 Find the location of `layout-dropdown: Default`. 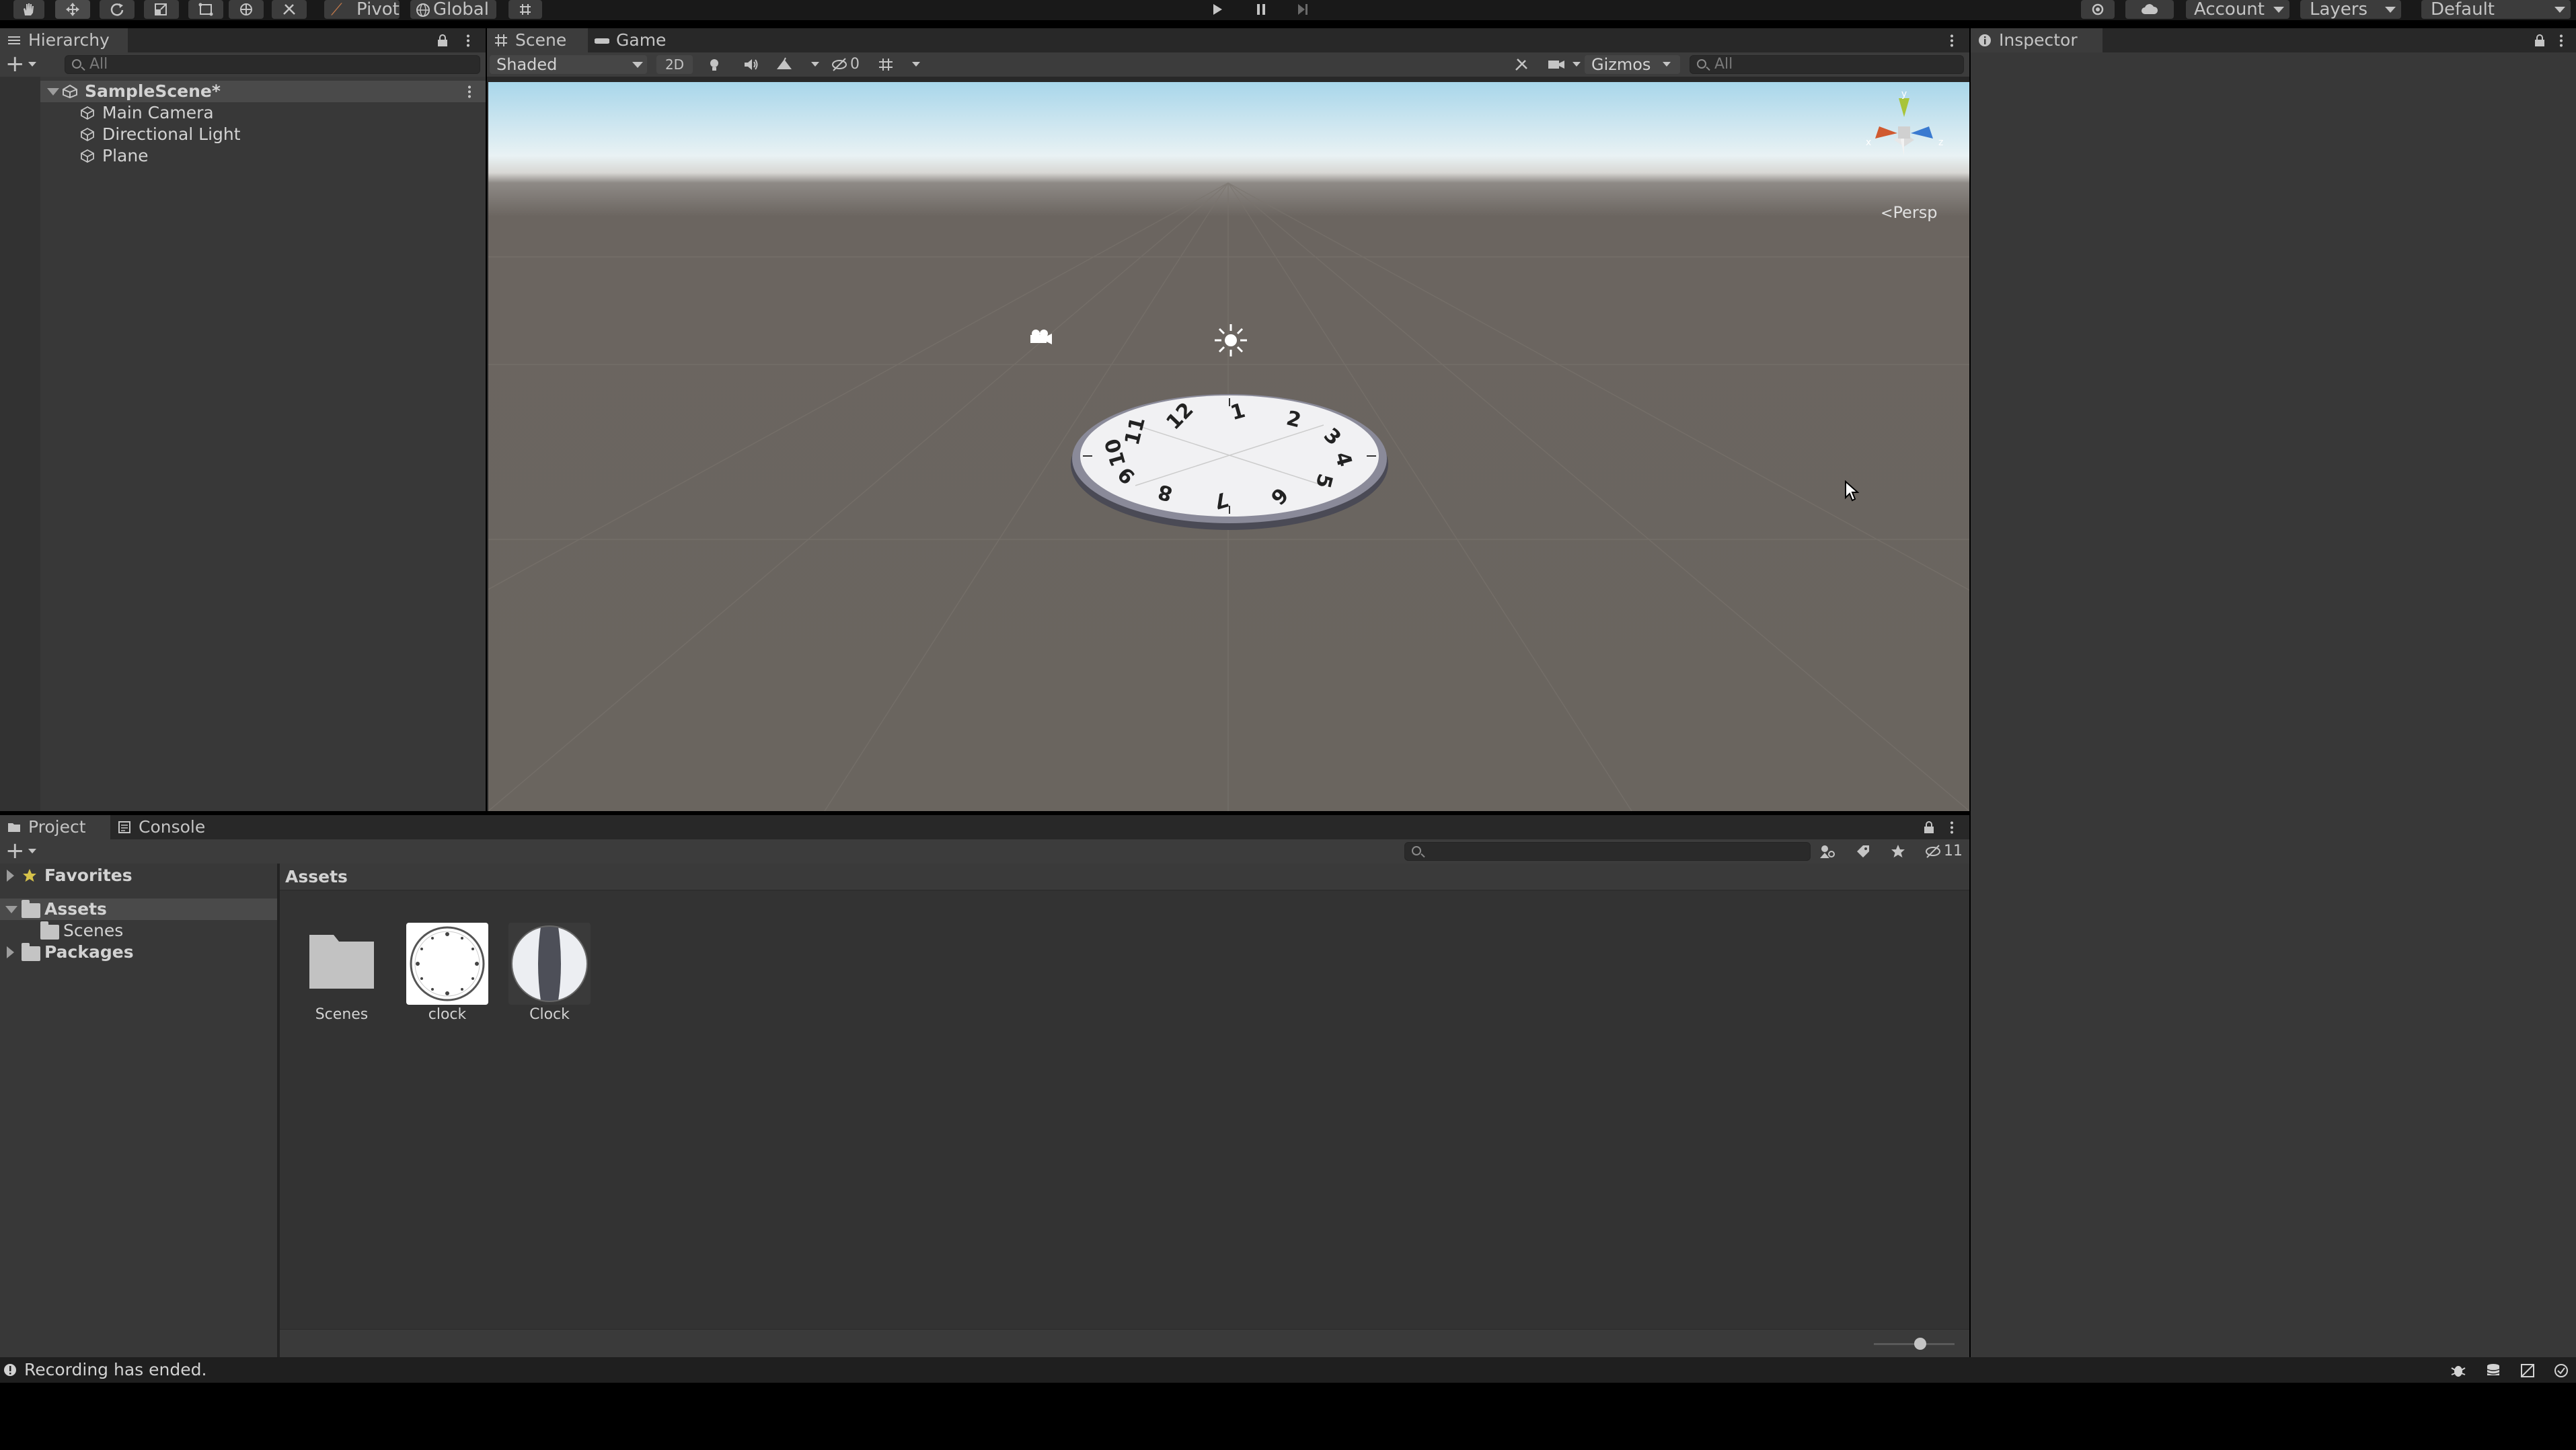

layout-dropdown: Default is located at coordinates (2496, 9).